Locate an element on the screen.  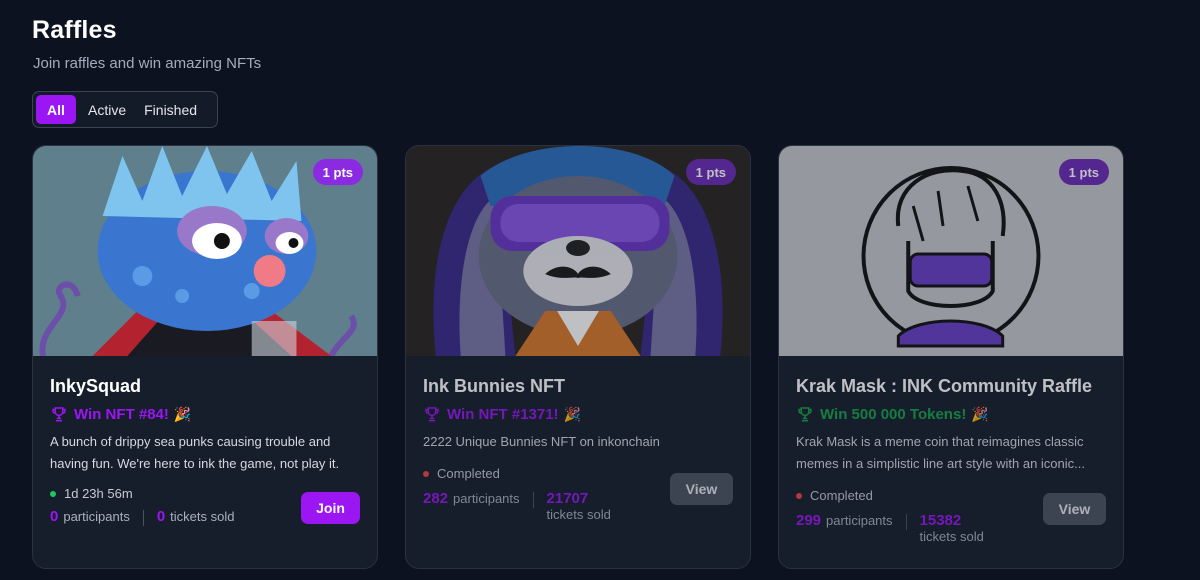
participants-count: 0 is located at coordinates (54, 516).